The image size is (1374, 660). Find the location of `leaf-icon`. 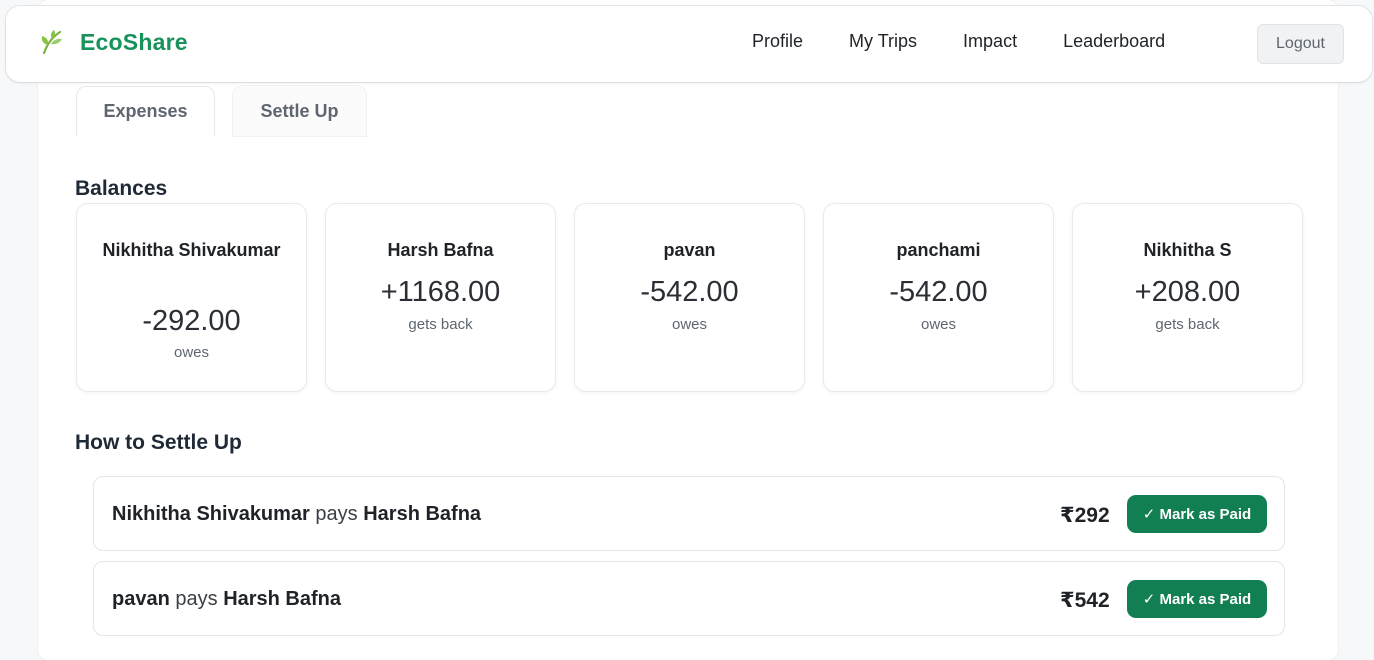

leaf-icon is located at coordinates (51, 42).